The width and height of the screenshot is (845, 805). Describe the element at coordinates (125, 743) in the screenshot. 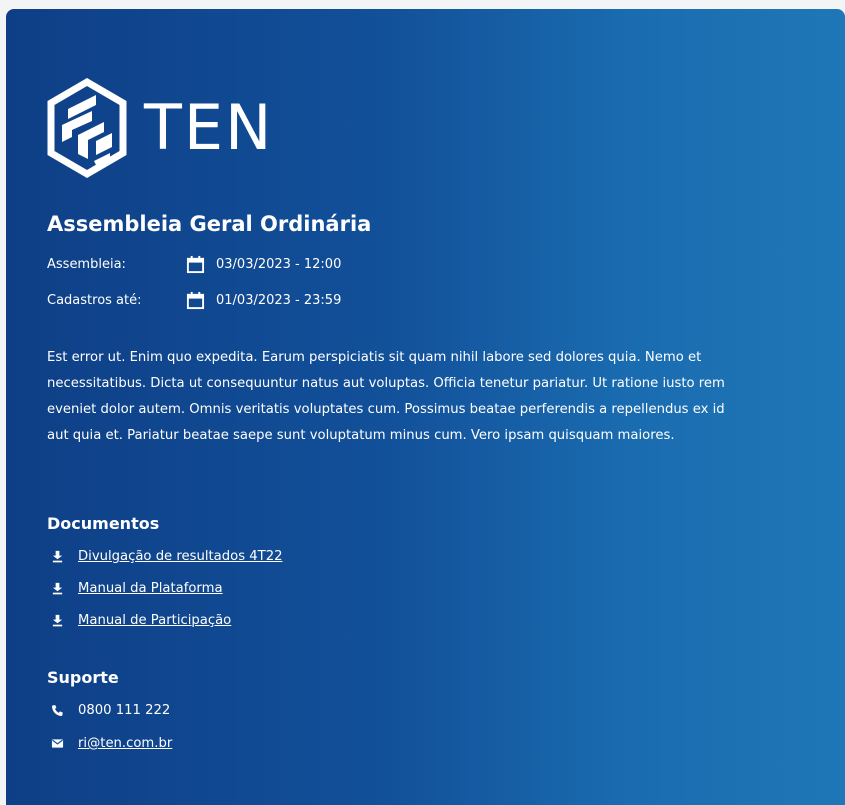

I see `support-email-link: ri@ten.com.br` at that location.